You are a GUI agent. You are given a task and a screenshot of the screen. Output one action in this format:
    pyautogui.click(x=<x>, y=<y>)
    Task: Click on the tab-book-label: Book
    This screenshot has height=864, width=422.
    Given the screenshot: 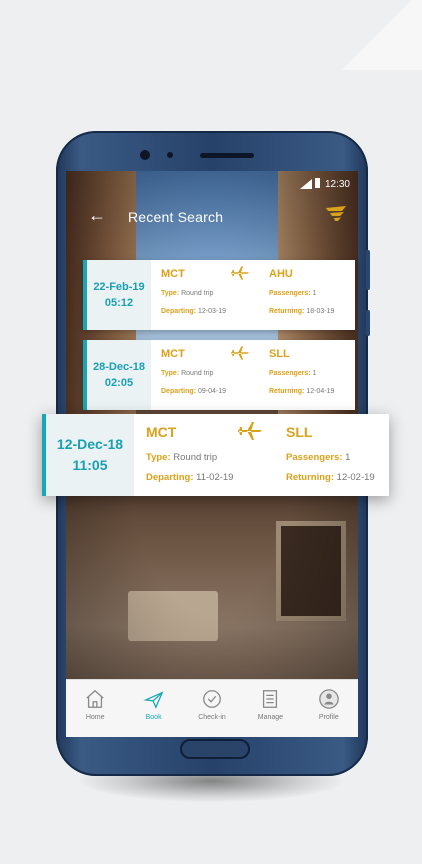 What is the action you would take?
    pyautogui.click(x=153, y=717)
    